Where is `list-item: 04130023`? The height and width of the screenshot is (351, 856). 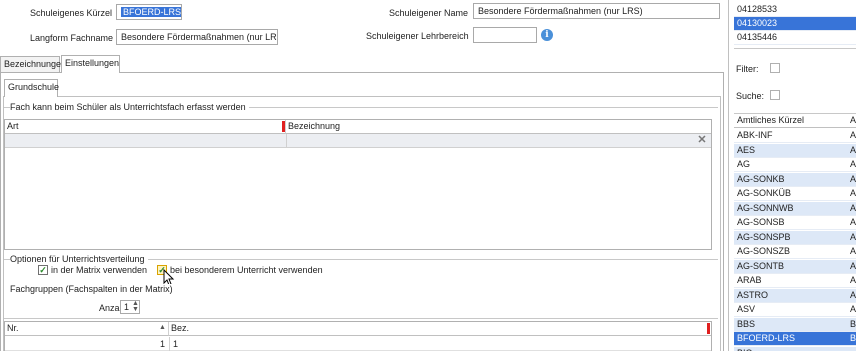
list-item: 04130023 is located at coordinates (795, 24).